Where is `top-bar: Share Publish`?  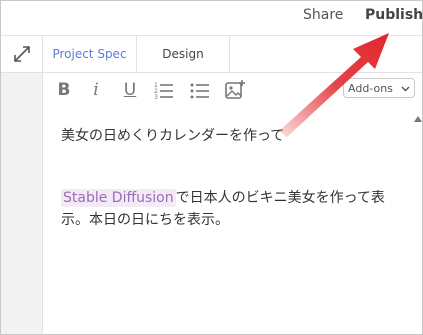
top-bar: Share Publish is located at coordinates (211, 18).